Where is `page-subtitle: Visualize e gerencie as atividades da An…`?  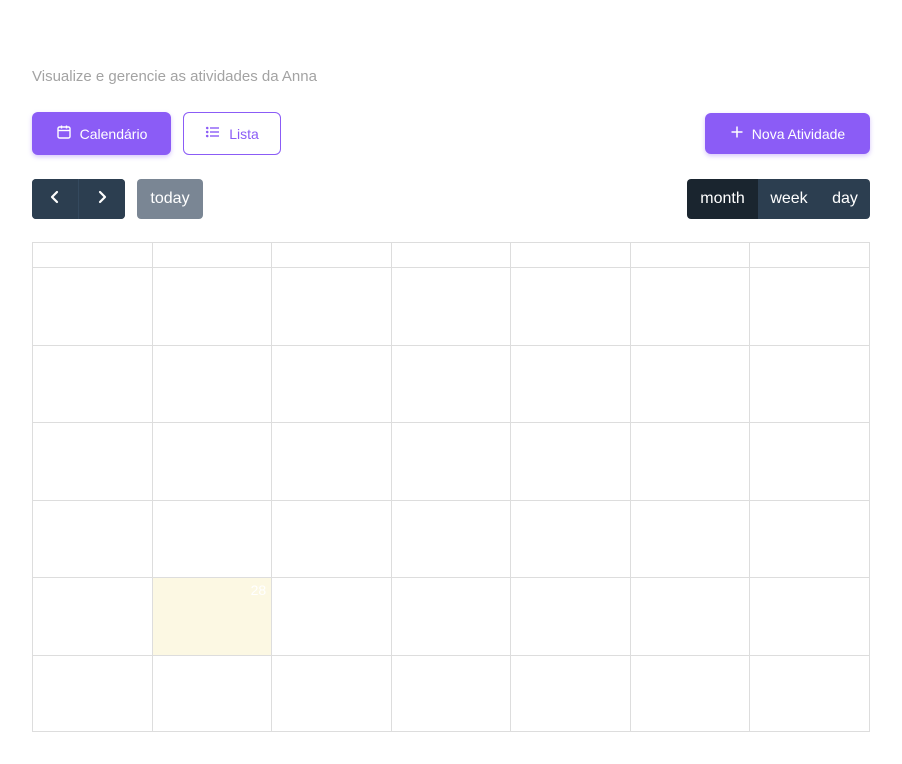
page-subtitle: Visualize e gerencie as atividades da An… is located at coordinates (174, 76).